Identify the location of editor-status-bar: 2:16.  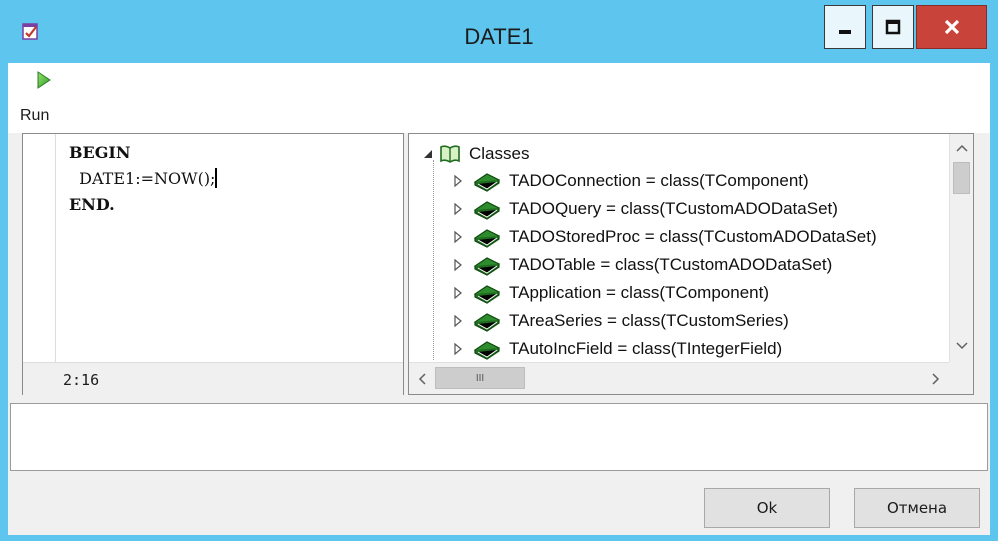
(213, 378).